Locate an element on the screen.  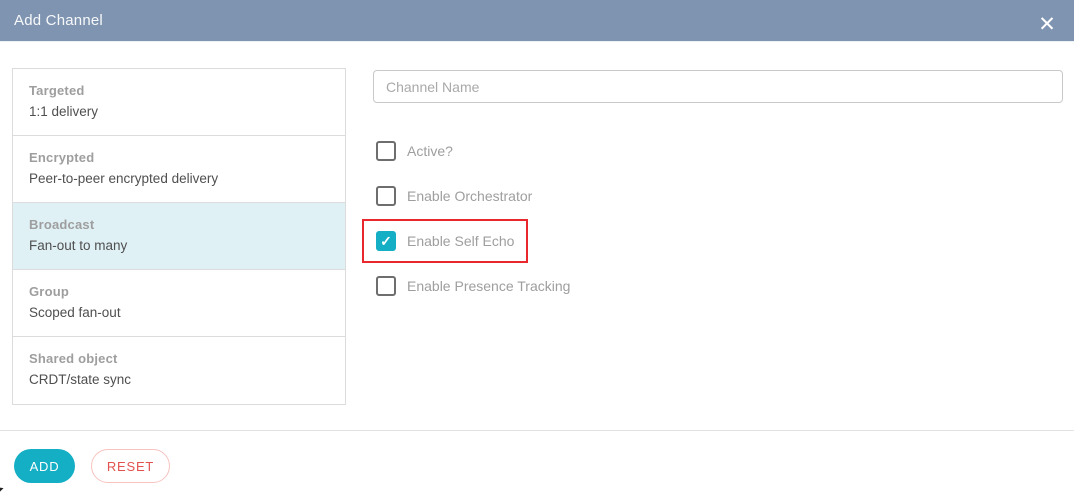
checkbox-label: Enable Presence Tracking is located at coordinates (489, 286).